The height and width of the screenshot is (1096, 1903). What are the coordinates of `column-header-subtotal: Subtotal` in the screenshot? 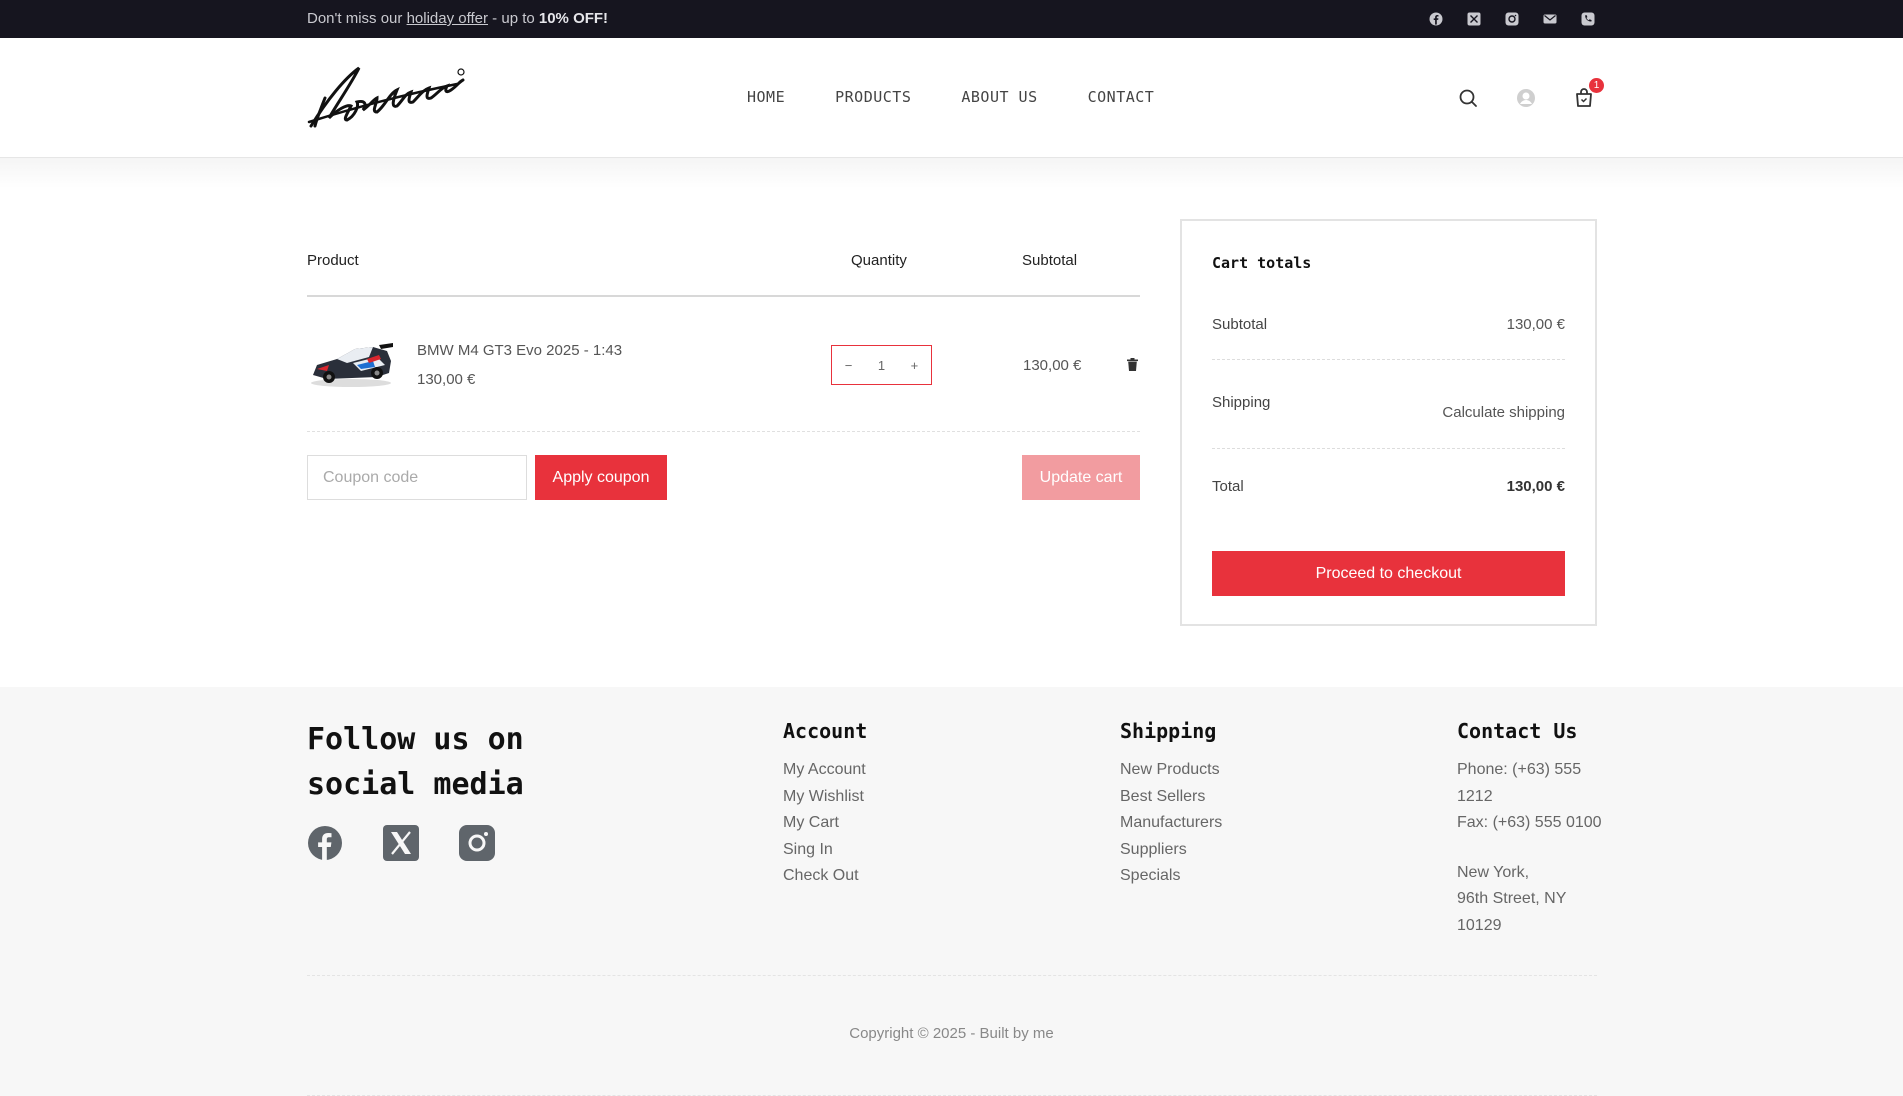 It's located at (1050, 260).